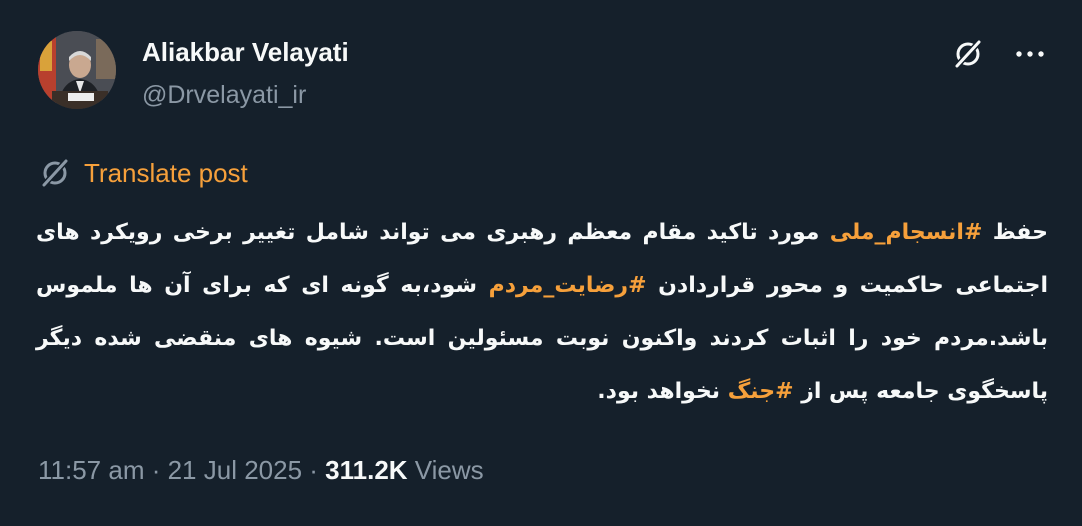 This screenshot has height=526, width=1082. Describe the element at coordinates (91, 470) in the screenshot. I see `post-time: 11:57 am` at that location.